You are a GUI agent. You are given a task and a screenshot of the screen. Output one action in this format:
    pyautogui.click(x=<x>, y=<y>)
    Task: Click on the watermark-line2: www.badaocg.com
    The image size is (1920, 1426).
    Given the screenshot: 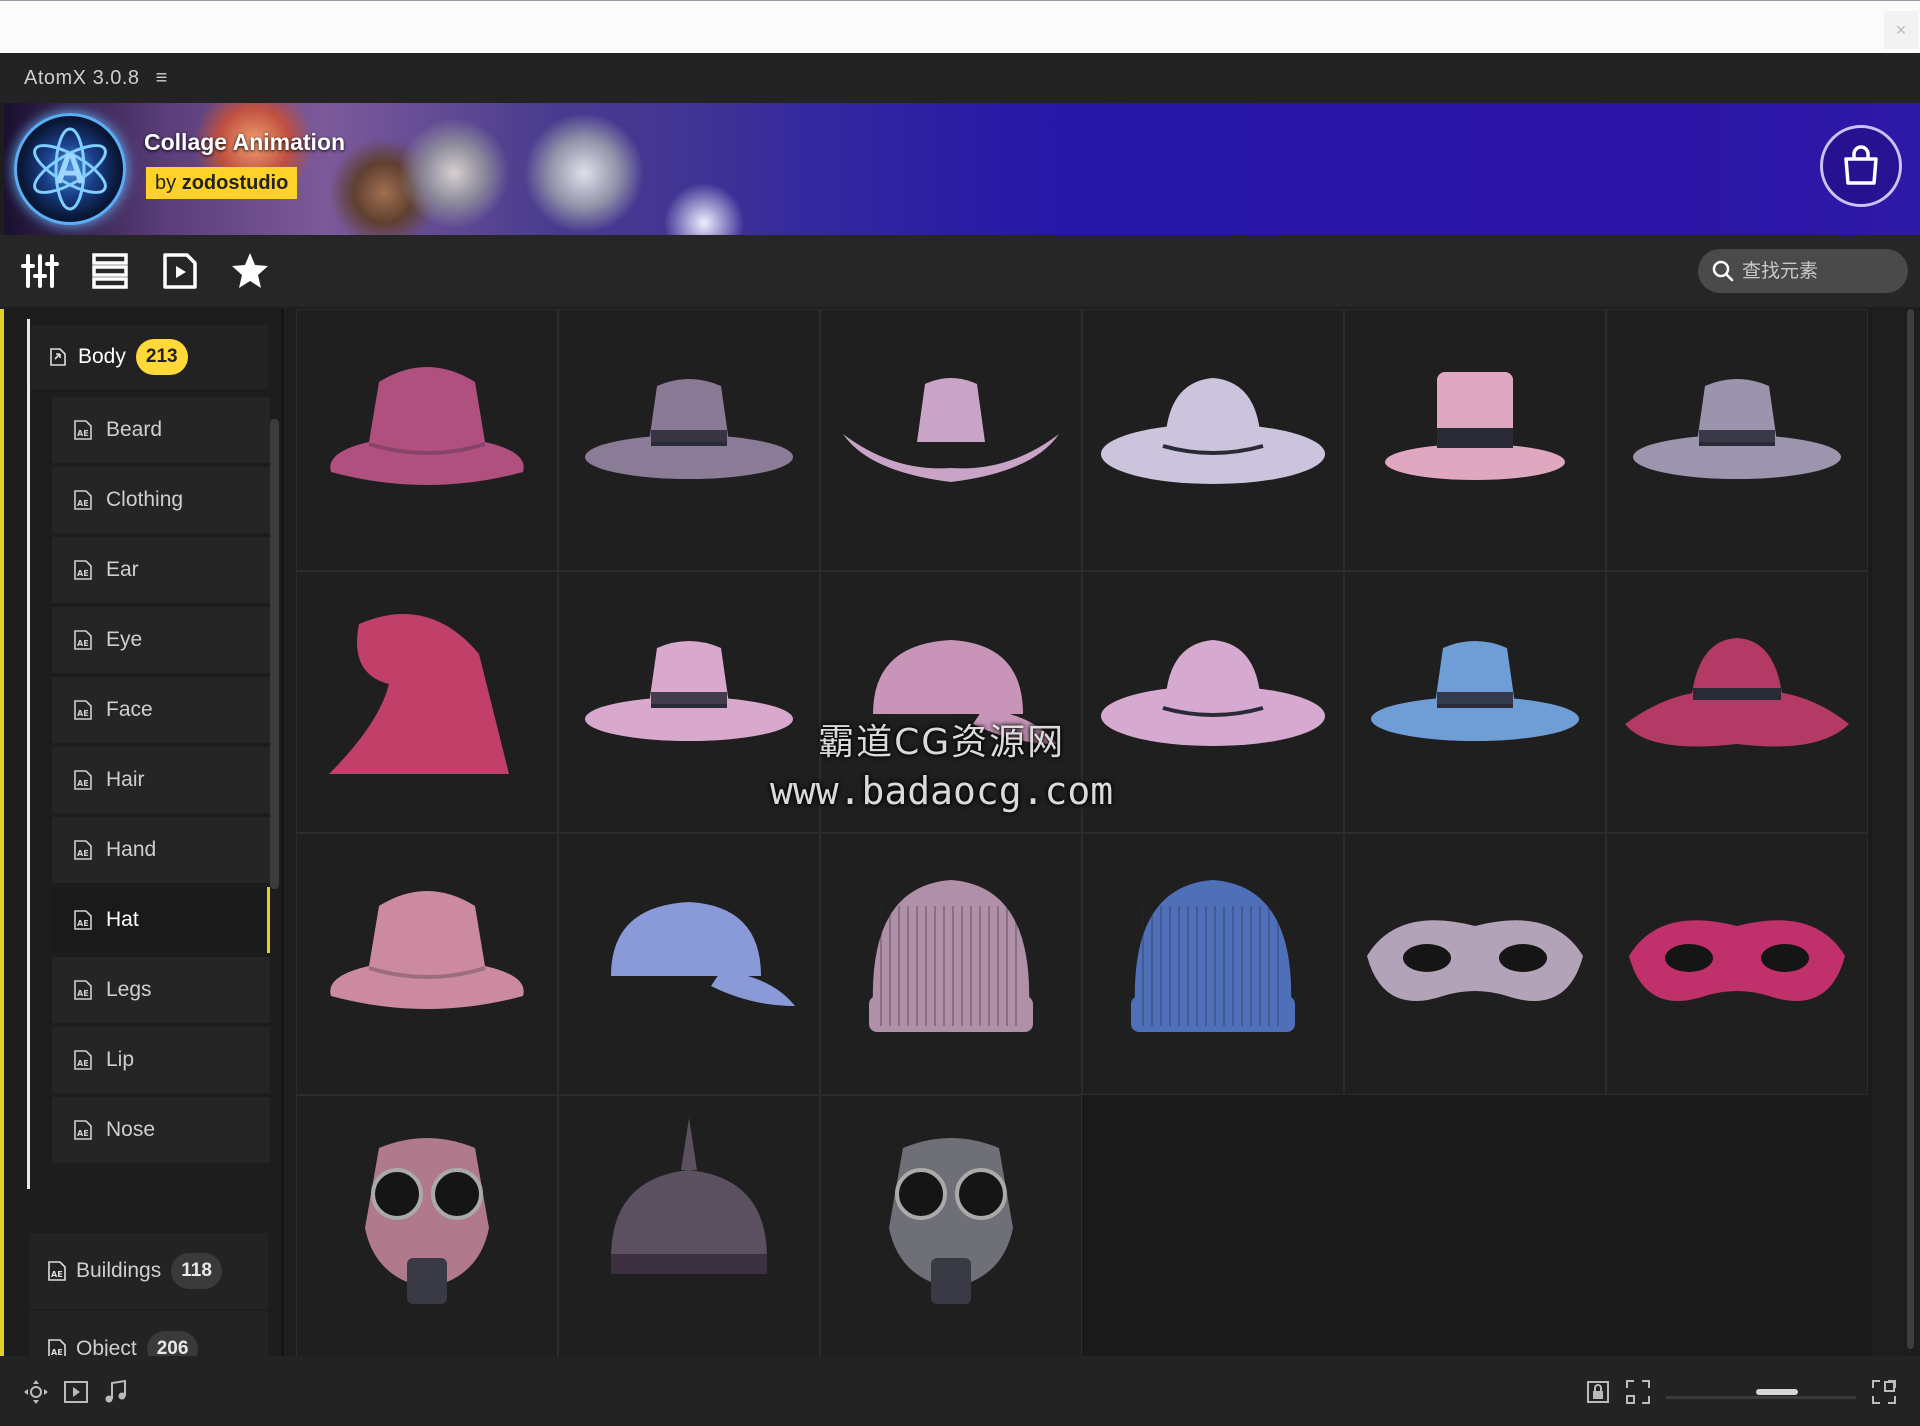 What is the action you would take?
    pyautogui.click(x=942, y=791)
    